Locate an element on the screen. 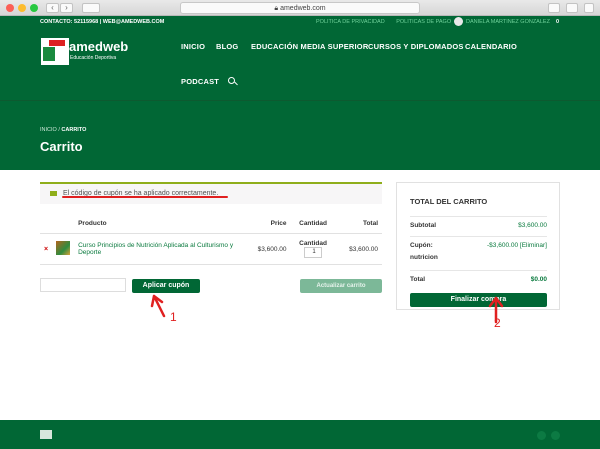  footer-logo is located at coordinates (46, 434).